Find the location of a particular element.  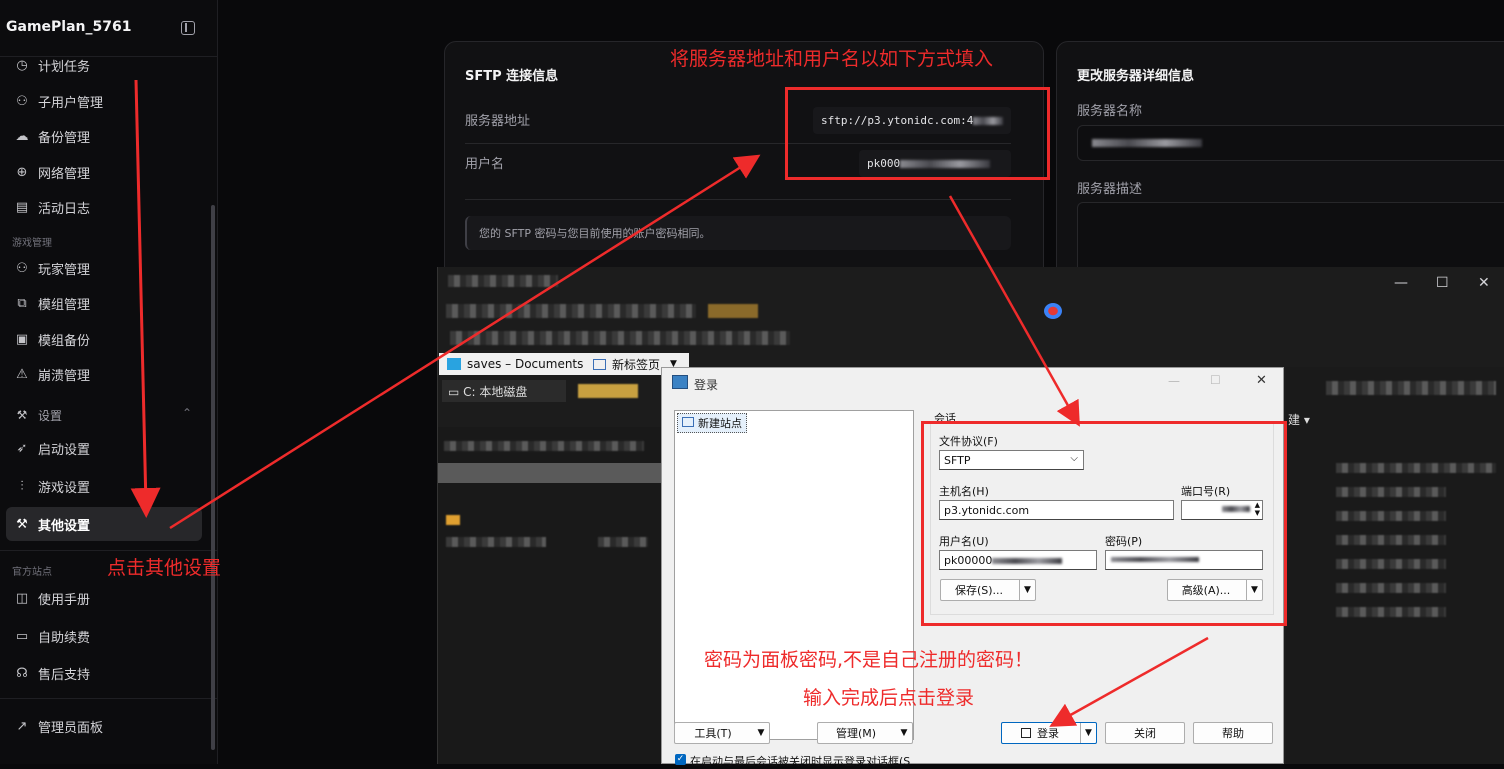

rocket-icon: ➶ is located at coordinates (22, 448).